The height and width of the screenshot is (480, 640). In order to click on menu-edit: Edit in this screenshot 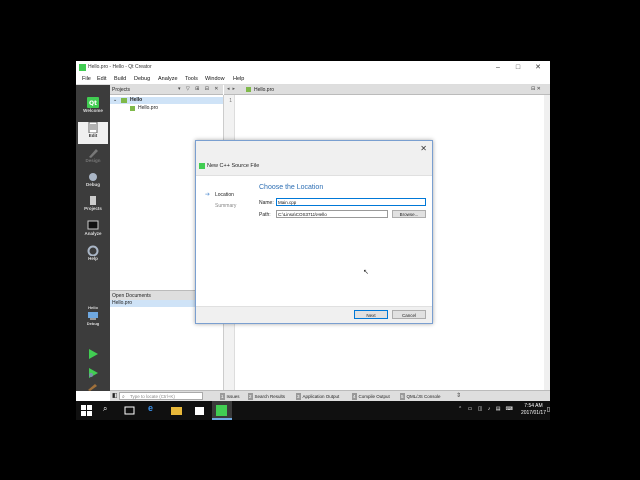, I will do `click(101, 79)`.